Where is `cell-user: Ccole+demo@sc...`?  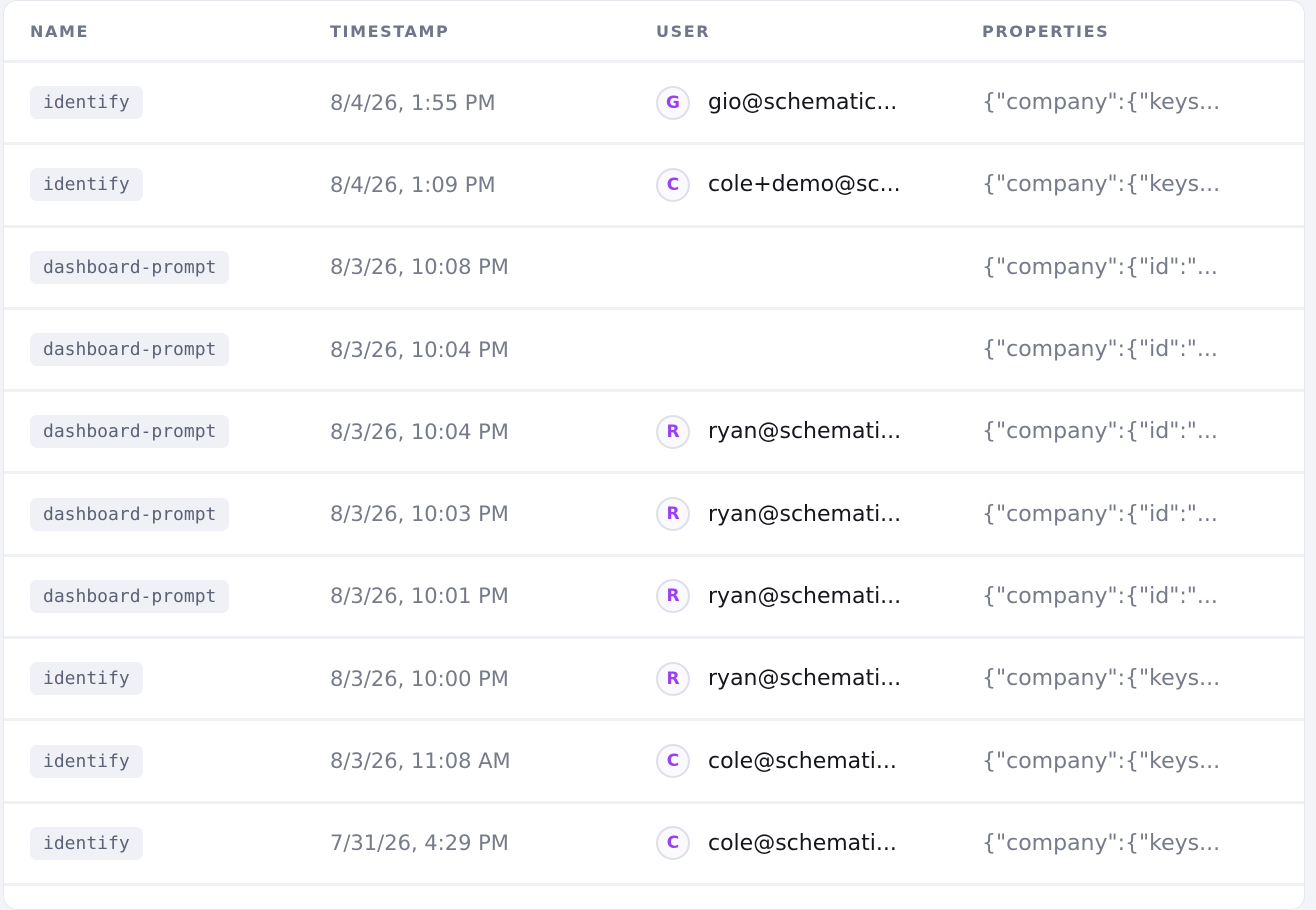 cell-user: Ccole+demo@sc... is located at coordinates (819, 184).